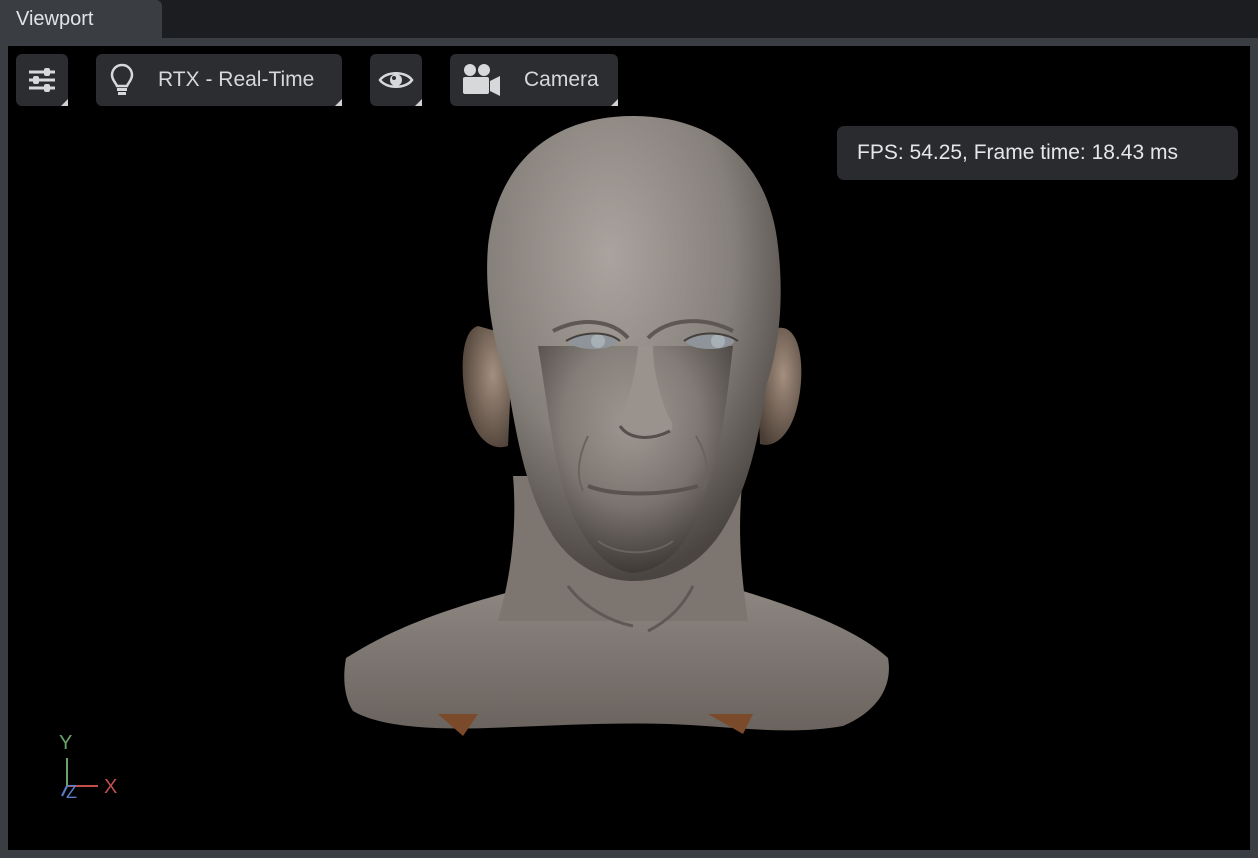 The height and width of the screenshot is (858, 1258). I want to click on viewport-settings-button, so click(42, 80).